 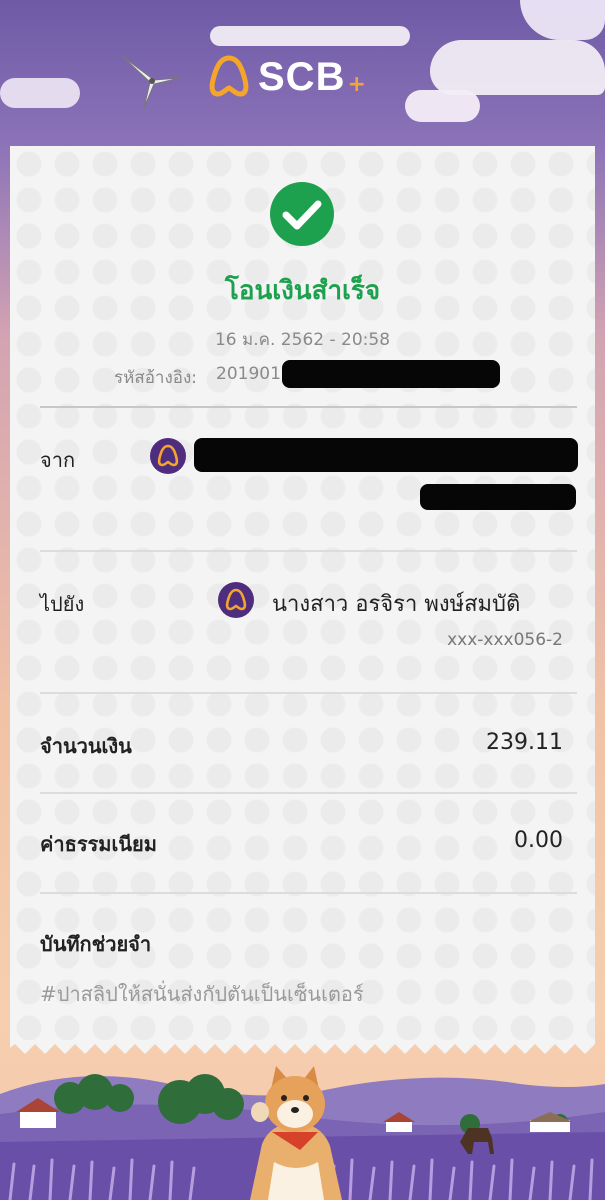 What do you see at coordinates (86, 746) in the screenshot?
I see `amount-label: จำนวนเงิน` at bounding box center [86, 746].